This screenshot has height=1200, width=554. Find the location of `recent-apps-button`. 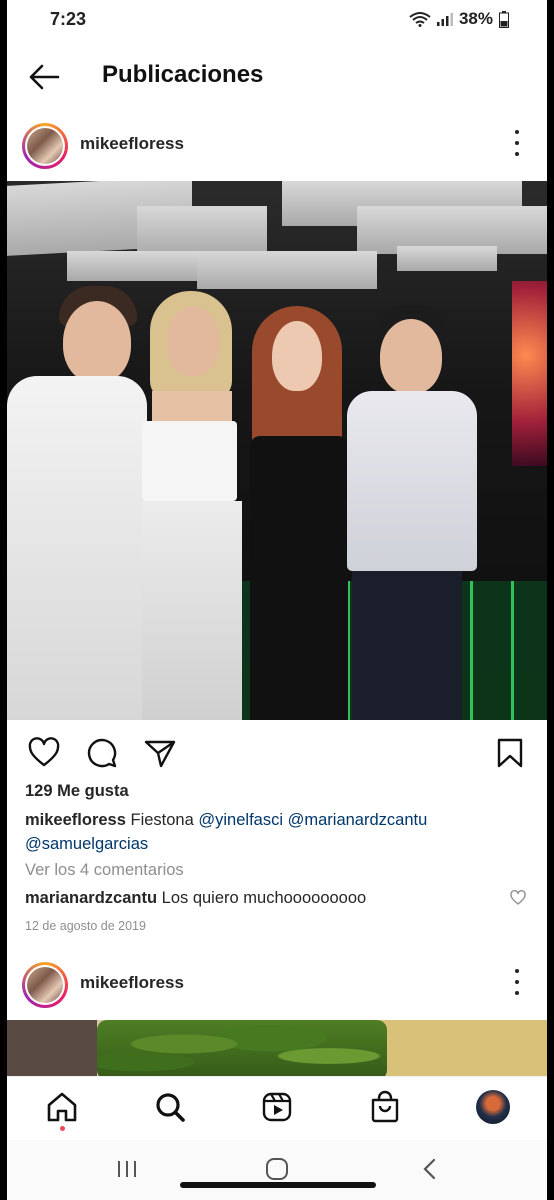

recent-apps-button is located at coordinates (127, 1169).